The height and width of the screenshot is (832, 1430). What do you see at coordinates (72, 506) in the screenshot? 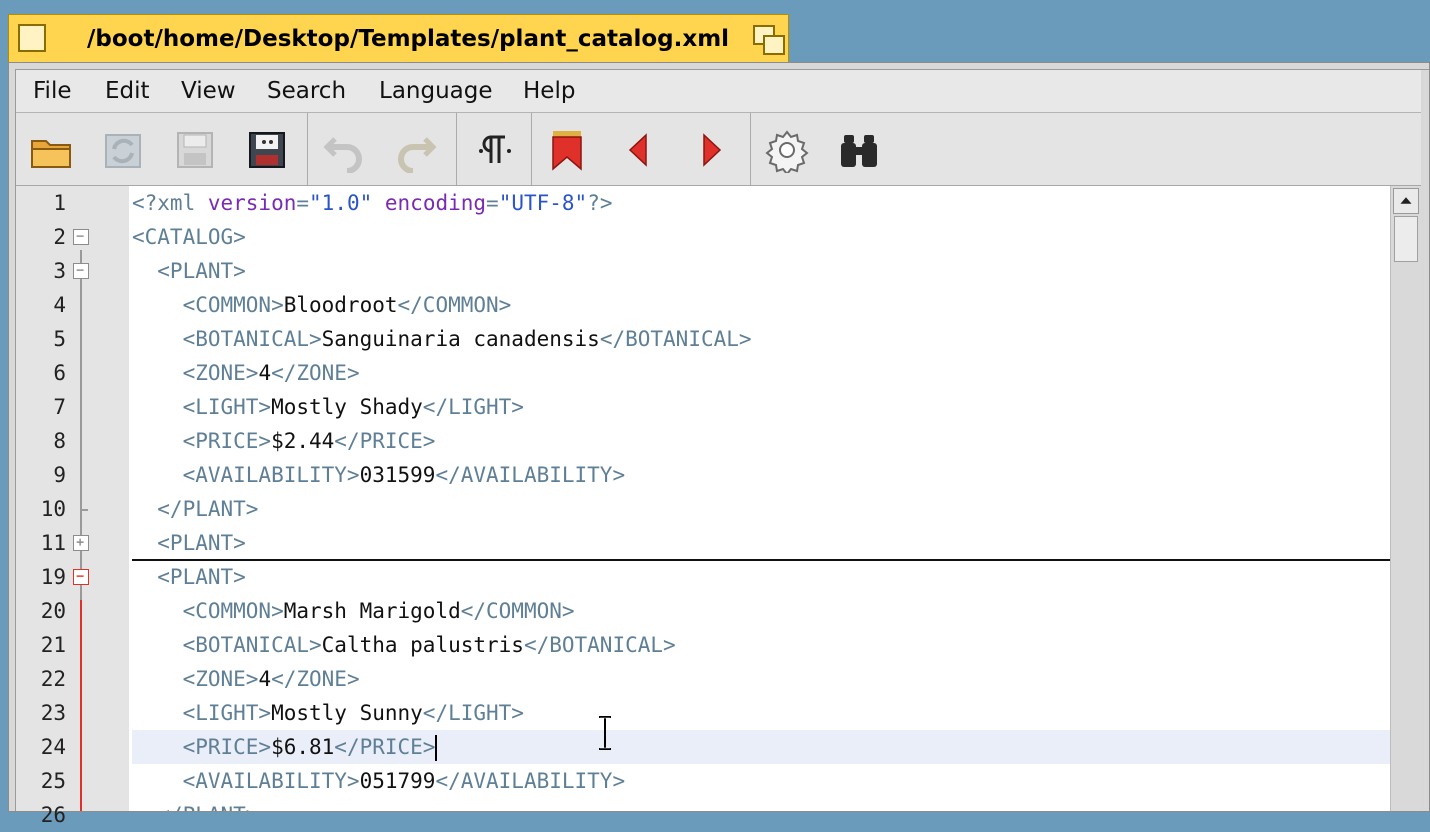
I see `line-number-gutter: 1 2 3 4 5 6 7 8 9 10 11 19 20 21 22 23 24 25 26` at bounding box center [72, 506].